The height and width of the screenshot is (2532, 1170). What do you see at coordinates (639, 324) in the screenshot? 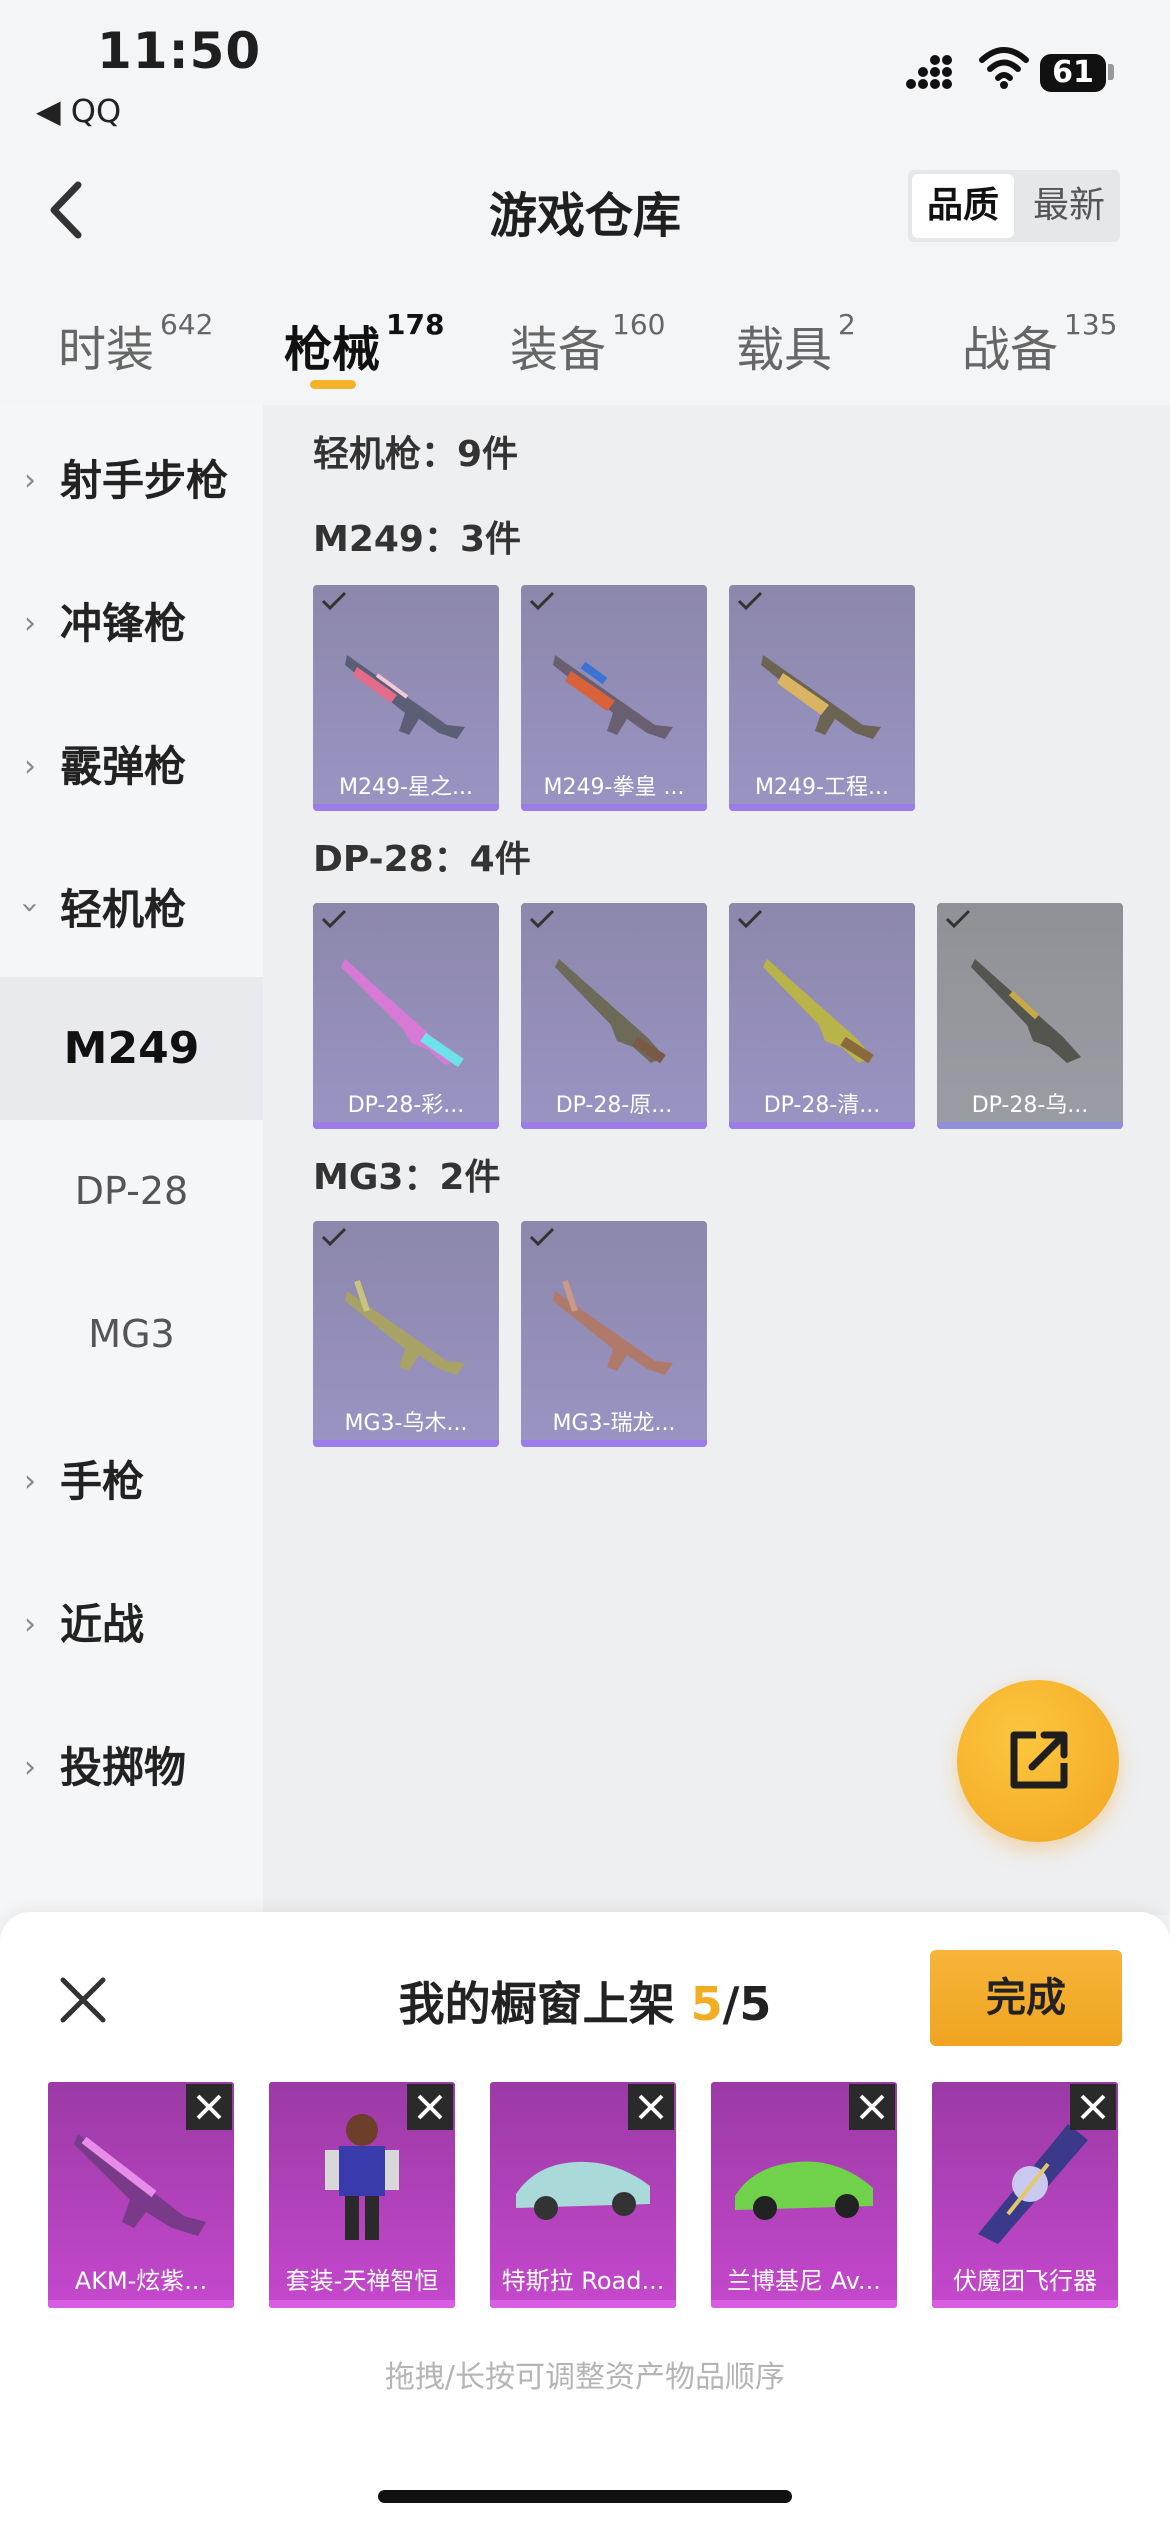
I see `tab-count: 160` at bounding box center [639, 324].